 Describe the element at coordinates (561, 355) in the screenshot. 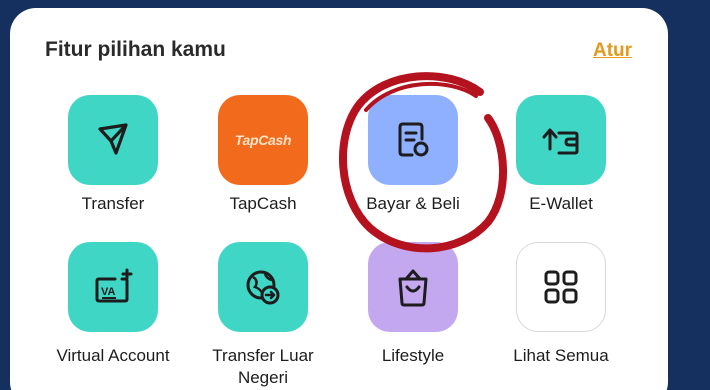

I see `lihat-semua-label: Lihat Semua` at that location.